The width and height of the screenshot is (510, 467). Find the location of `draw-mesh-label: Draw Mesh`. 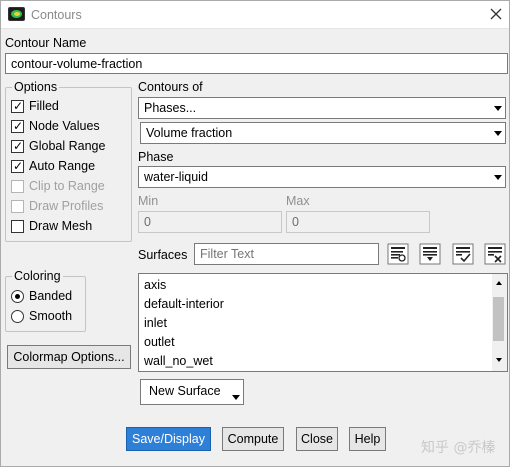

draw-mesh-label: Draw Mesh is located at coordinates (61, 226).